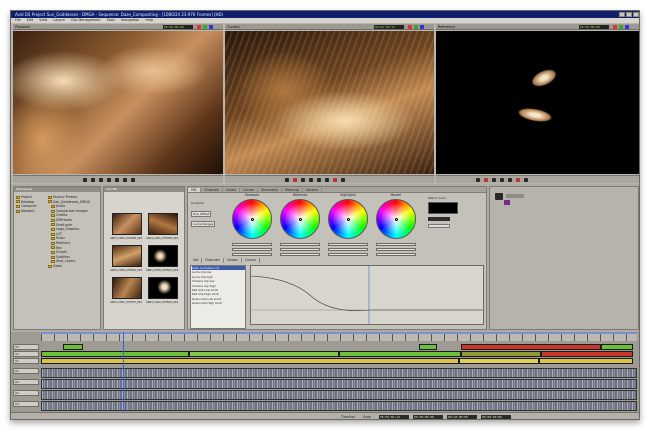 The image size is (650, 439). What do you see at coordinates (26, 404) in the screenshot?
I see `track-header-a4: A4` at bounding box center [26, 404].